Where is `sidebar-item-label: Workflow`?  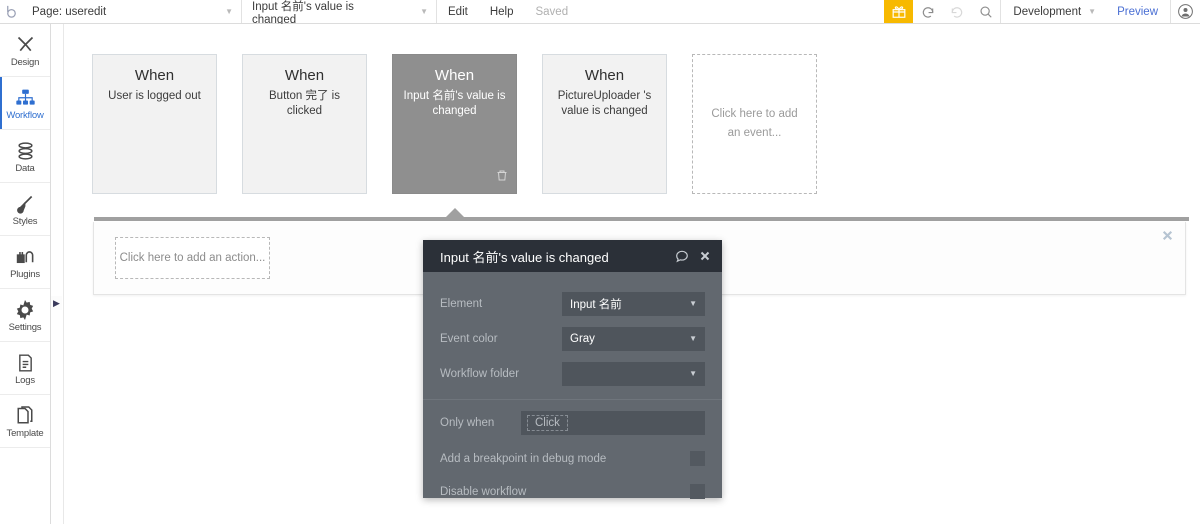
sidebar-item-label: Workflow is located at coordinates (25, 115).